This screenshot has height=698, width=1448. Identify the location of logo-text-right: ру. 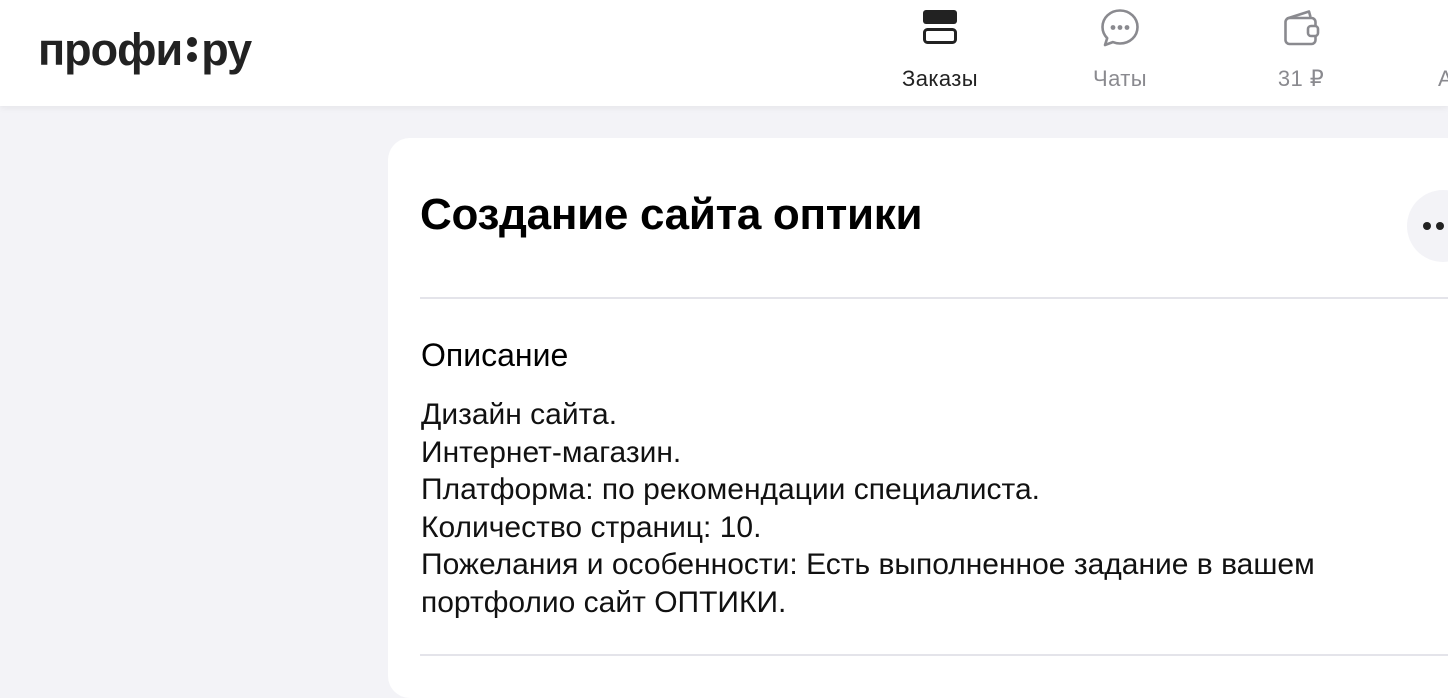
(226, 49).